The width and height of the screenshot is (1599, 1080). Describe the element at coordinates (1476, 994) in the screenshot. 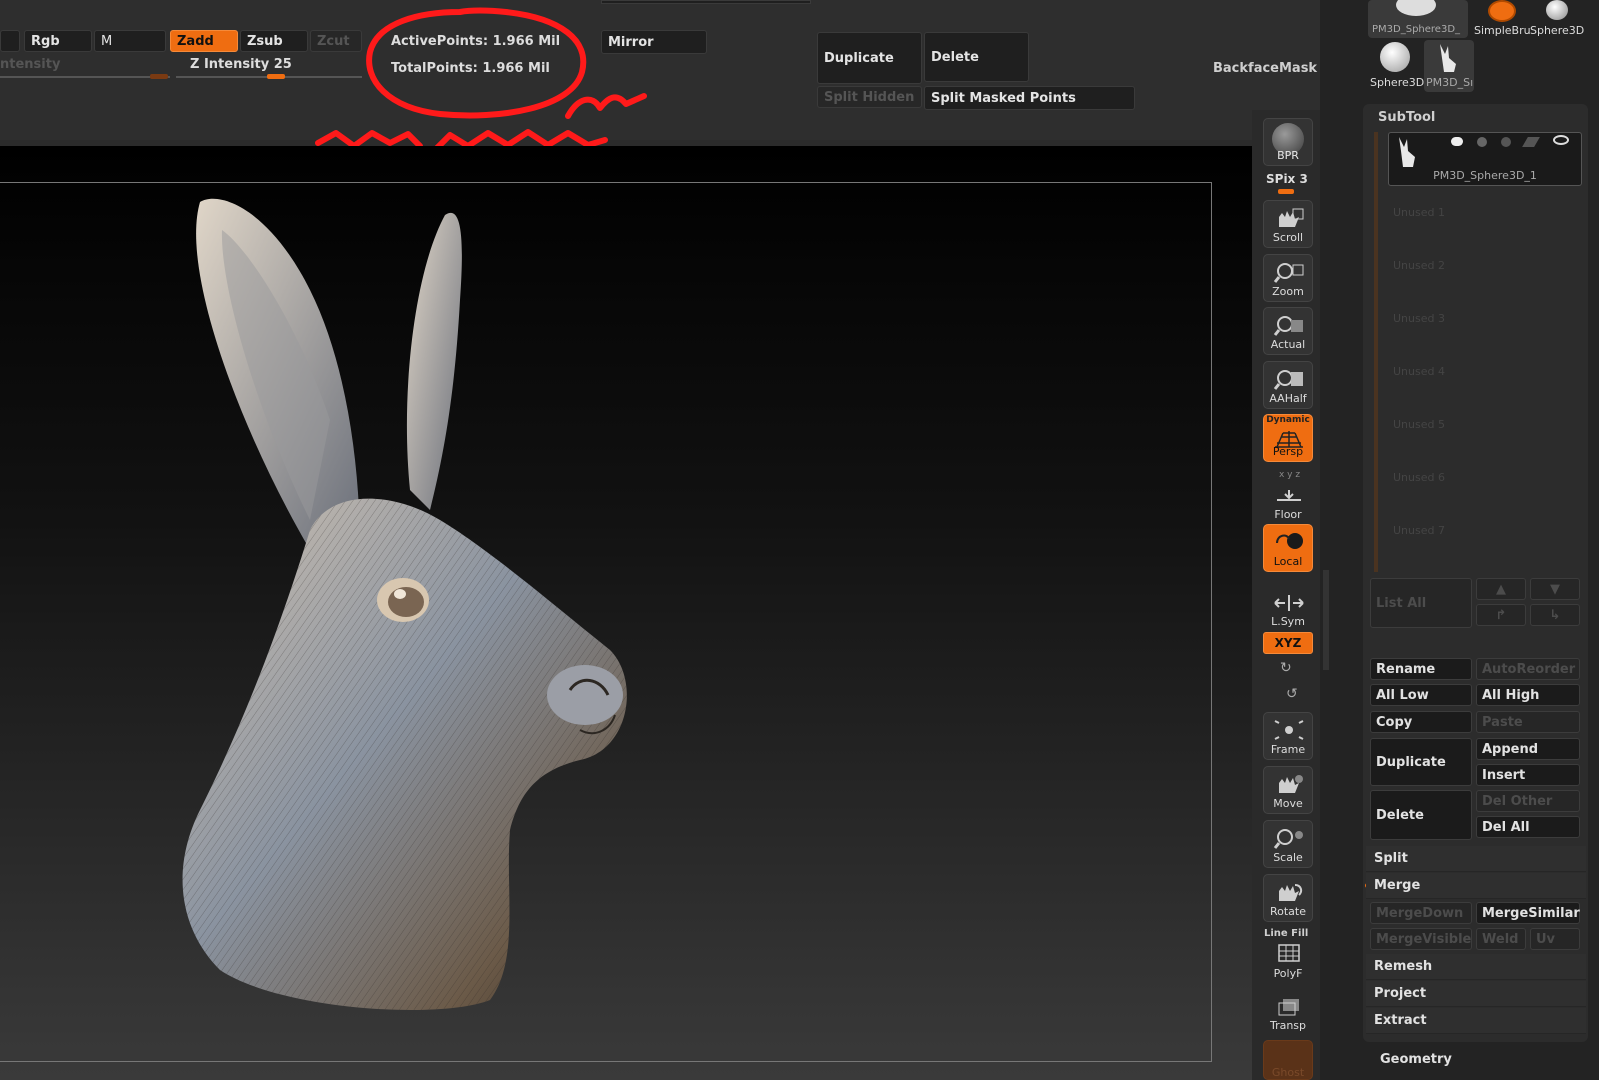

I see `project-subpalette: Project` at that location.